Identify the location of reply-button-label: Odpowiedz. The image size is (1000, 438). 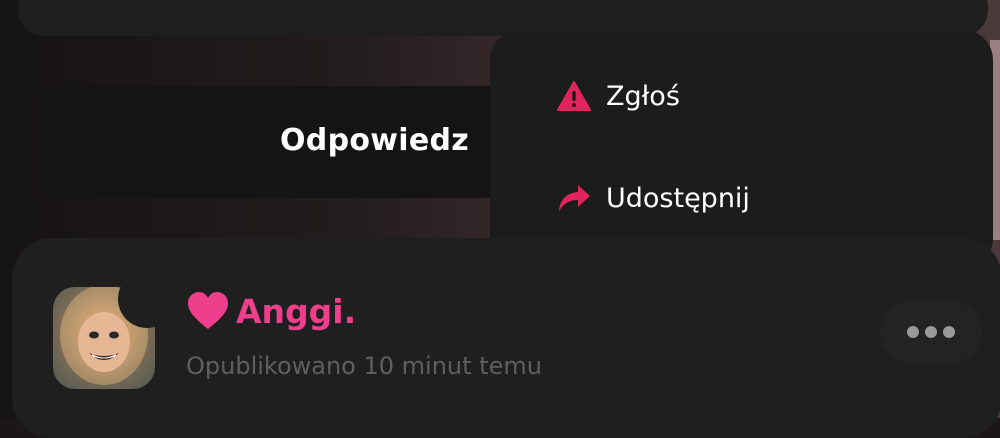
(374, 140).